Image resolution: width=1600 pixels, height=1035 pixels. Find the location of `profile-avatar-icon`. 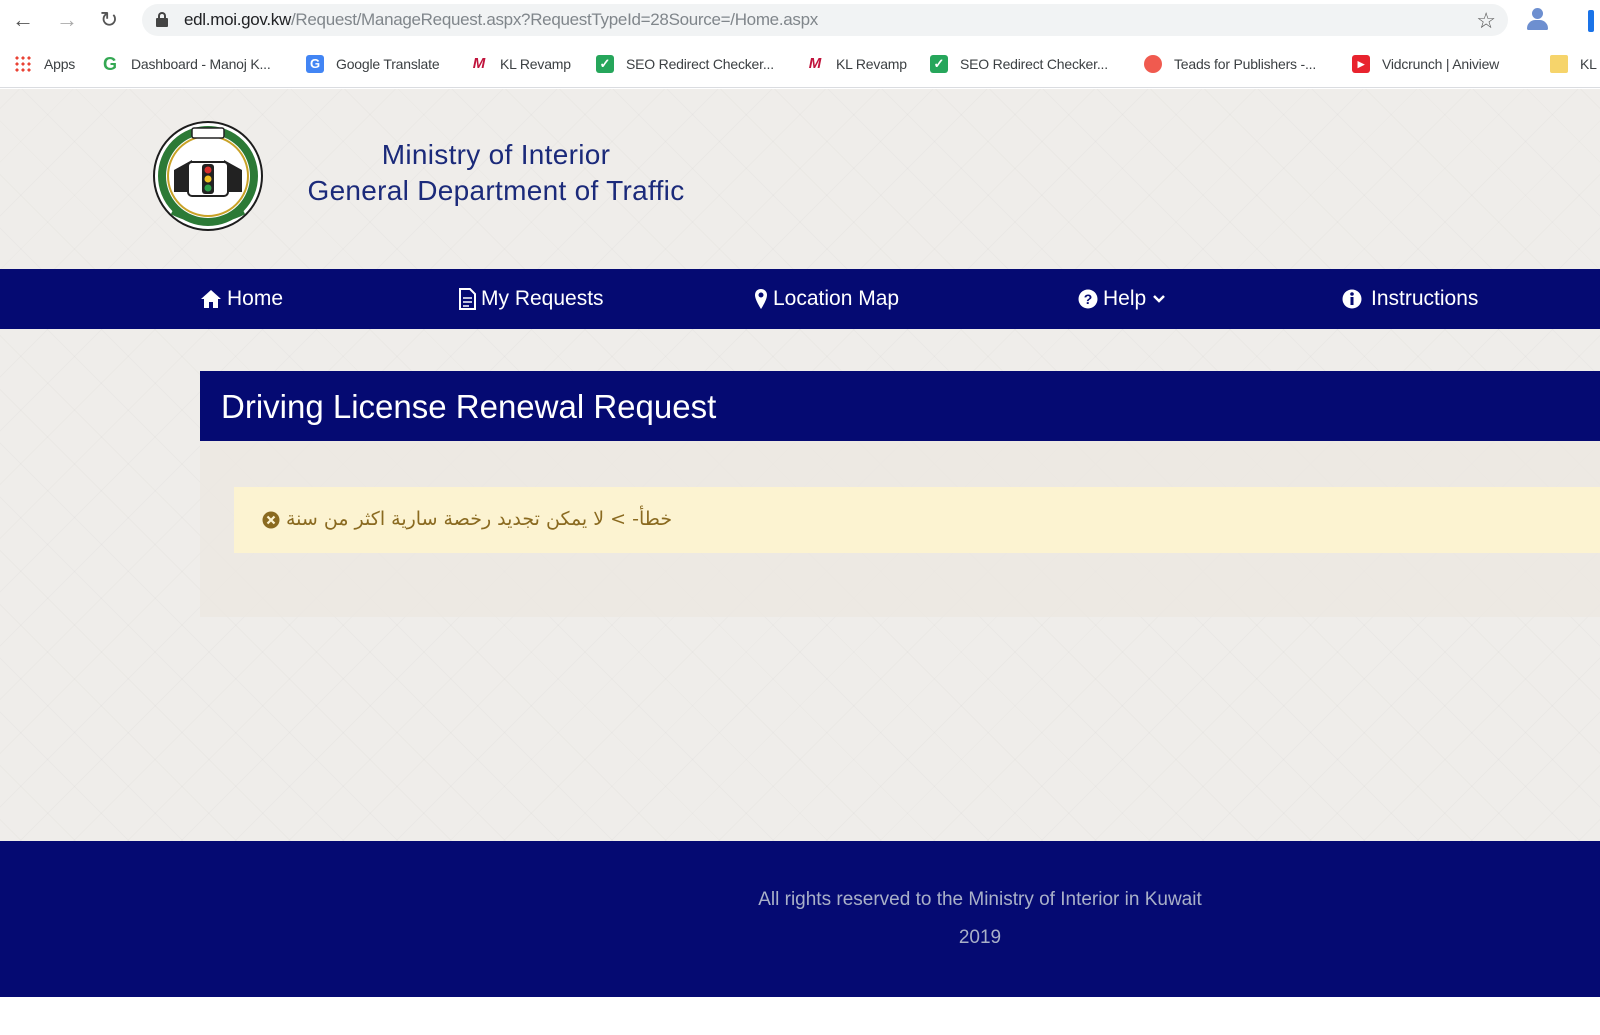

profile-avatar-icon is located at coordinates (1538, 20).